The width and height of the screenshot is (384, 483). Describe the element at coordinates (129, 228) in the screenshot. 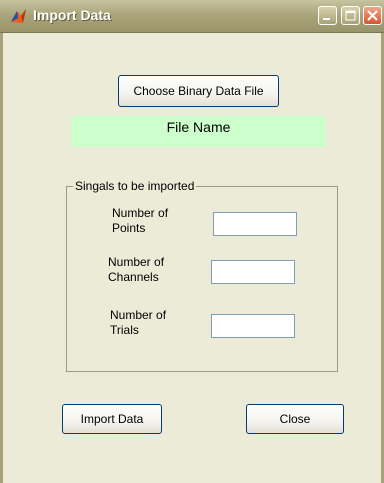

I see `number-of-points-label-line2: Points` at that location.